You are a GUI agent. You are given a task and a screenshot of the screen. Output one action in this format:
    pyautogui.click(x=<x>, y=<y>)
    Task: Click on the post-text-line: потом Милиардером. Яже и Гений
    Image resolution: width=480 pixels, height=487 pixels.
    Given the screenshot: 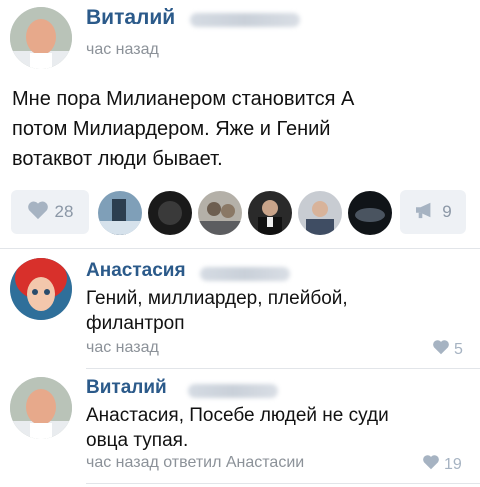 What is the action you would take?
    pyautogui.click(x=171, y=129)
    